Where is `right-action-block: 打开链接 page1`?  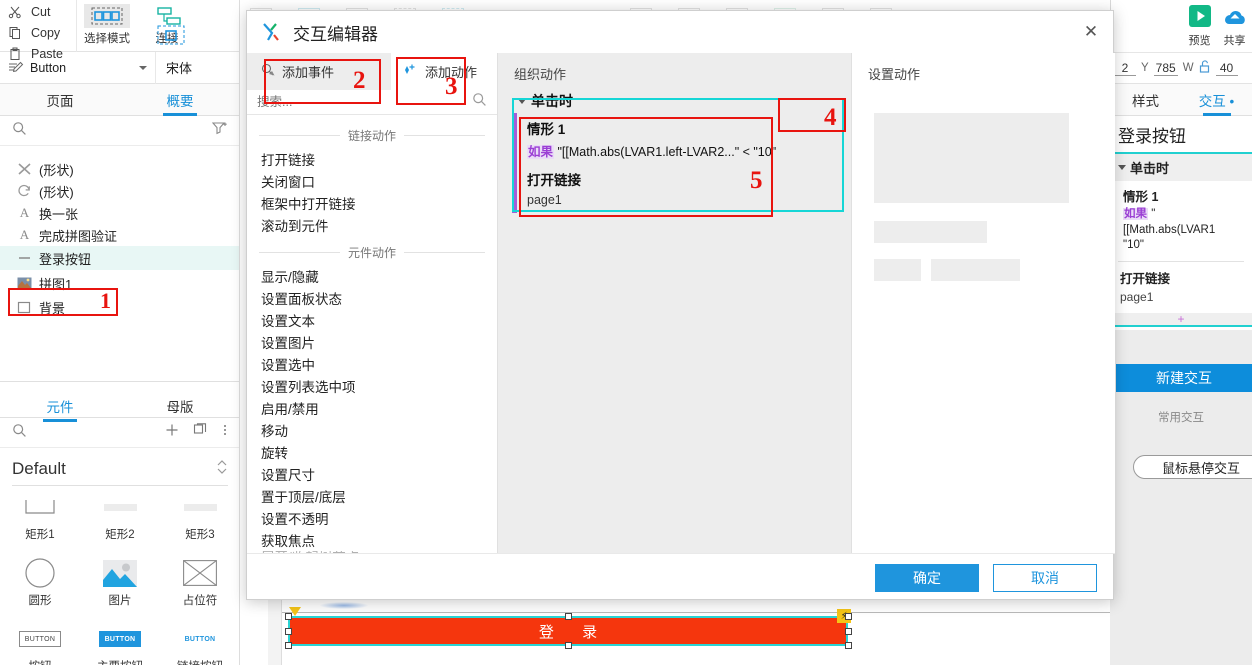
right-action-block: 打开链接 page1 is located at coordinates (1181, 284).